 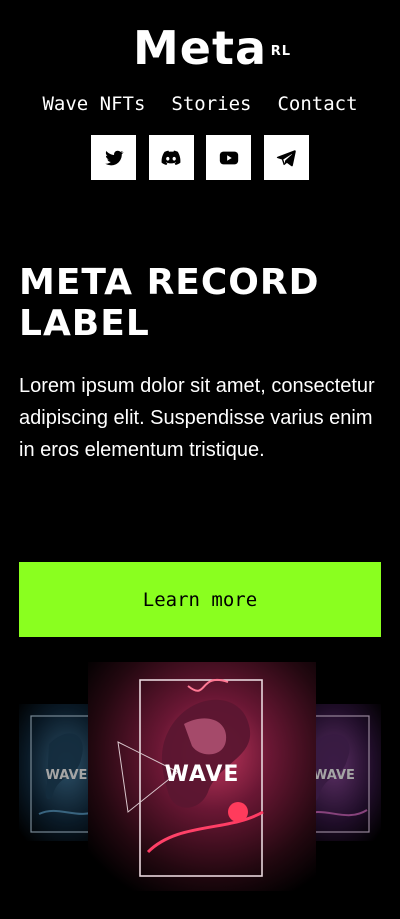 I want to click on discord-icon, so click(x=171, y=157).